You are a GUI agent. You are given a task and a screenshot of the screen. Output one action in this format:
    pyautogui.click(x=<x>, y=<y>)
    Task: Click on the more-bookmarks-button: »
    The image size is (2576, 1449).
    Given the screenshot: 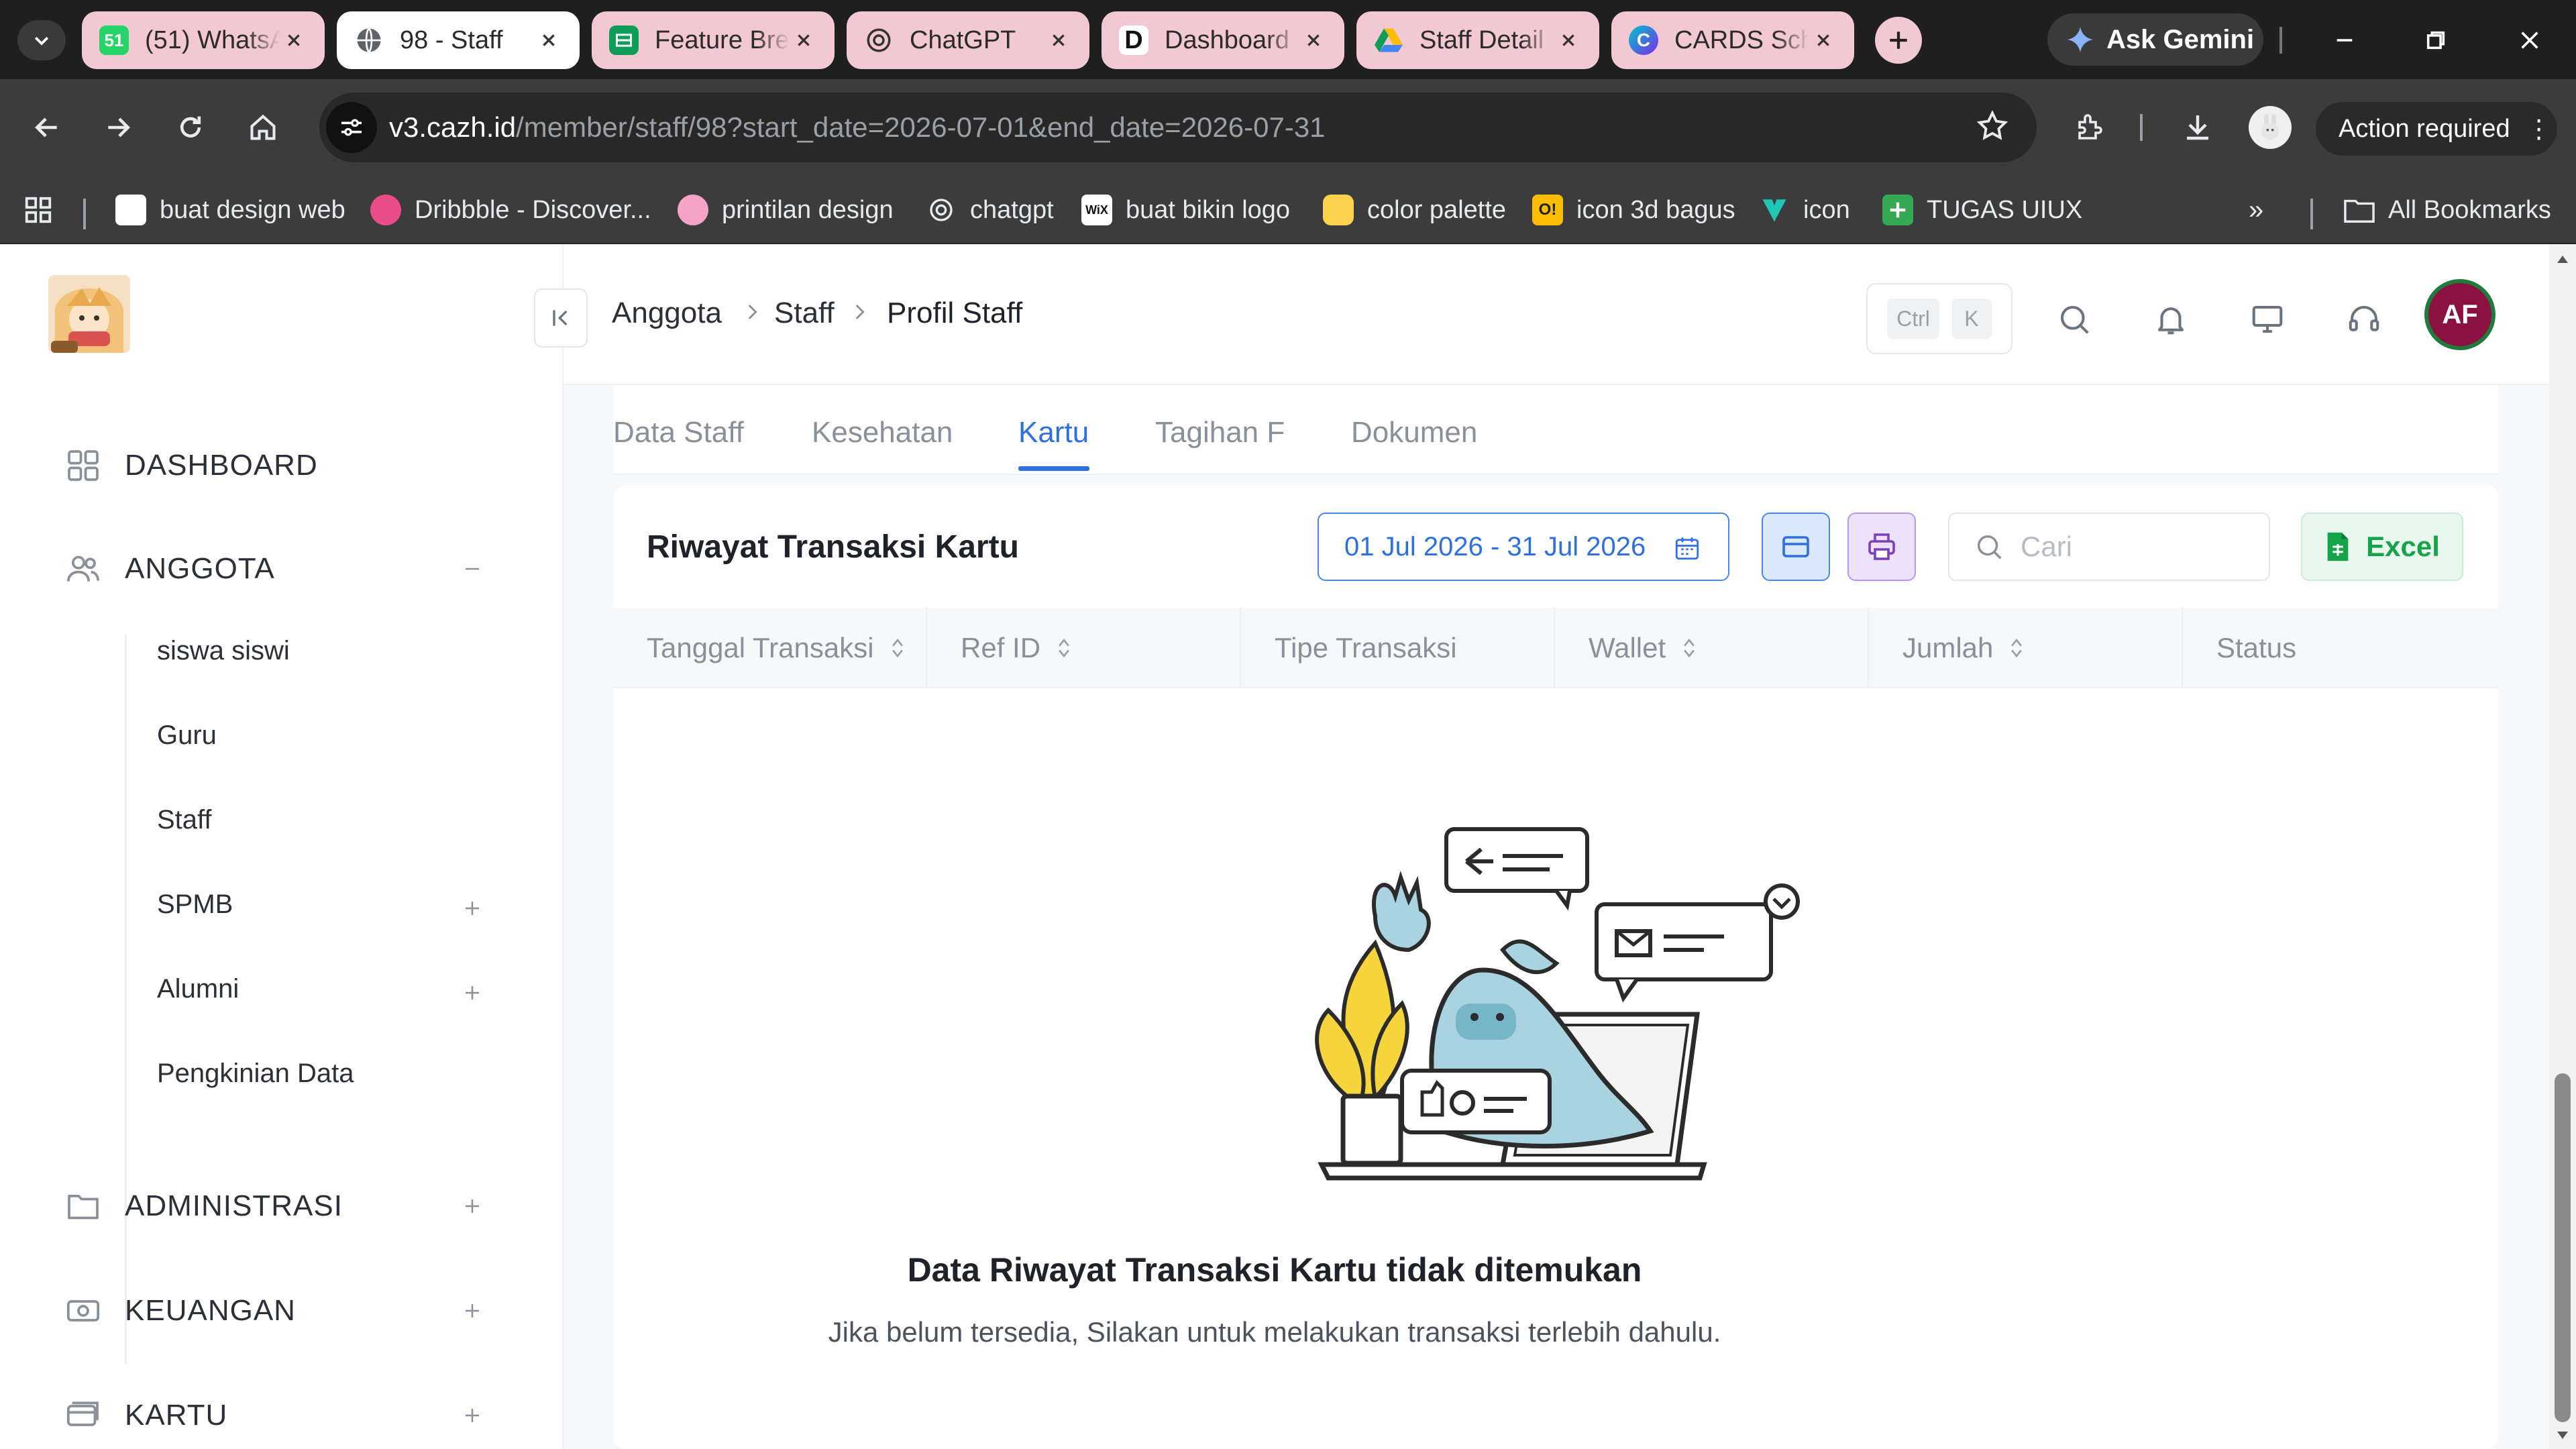 What is the action you would take?
    pyautogui.click(x=2256, y=210)
    